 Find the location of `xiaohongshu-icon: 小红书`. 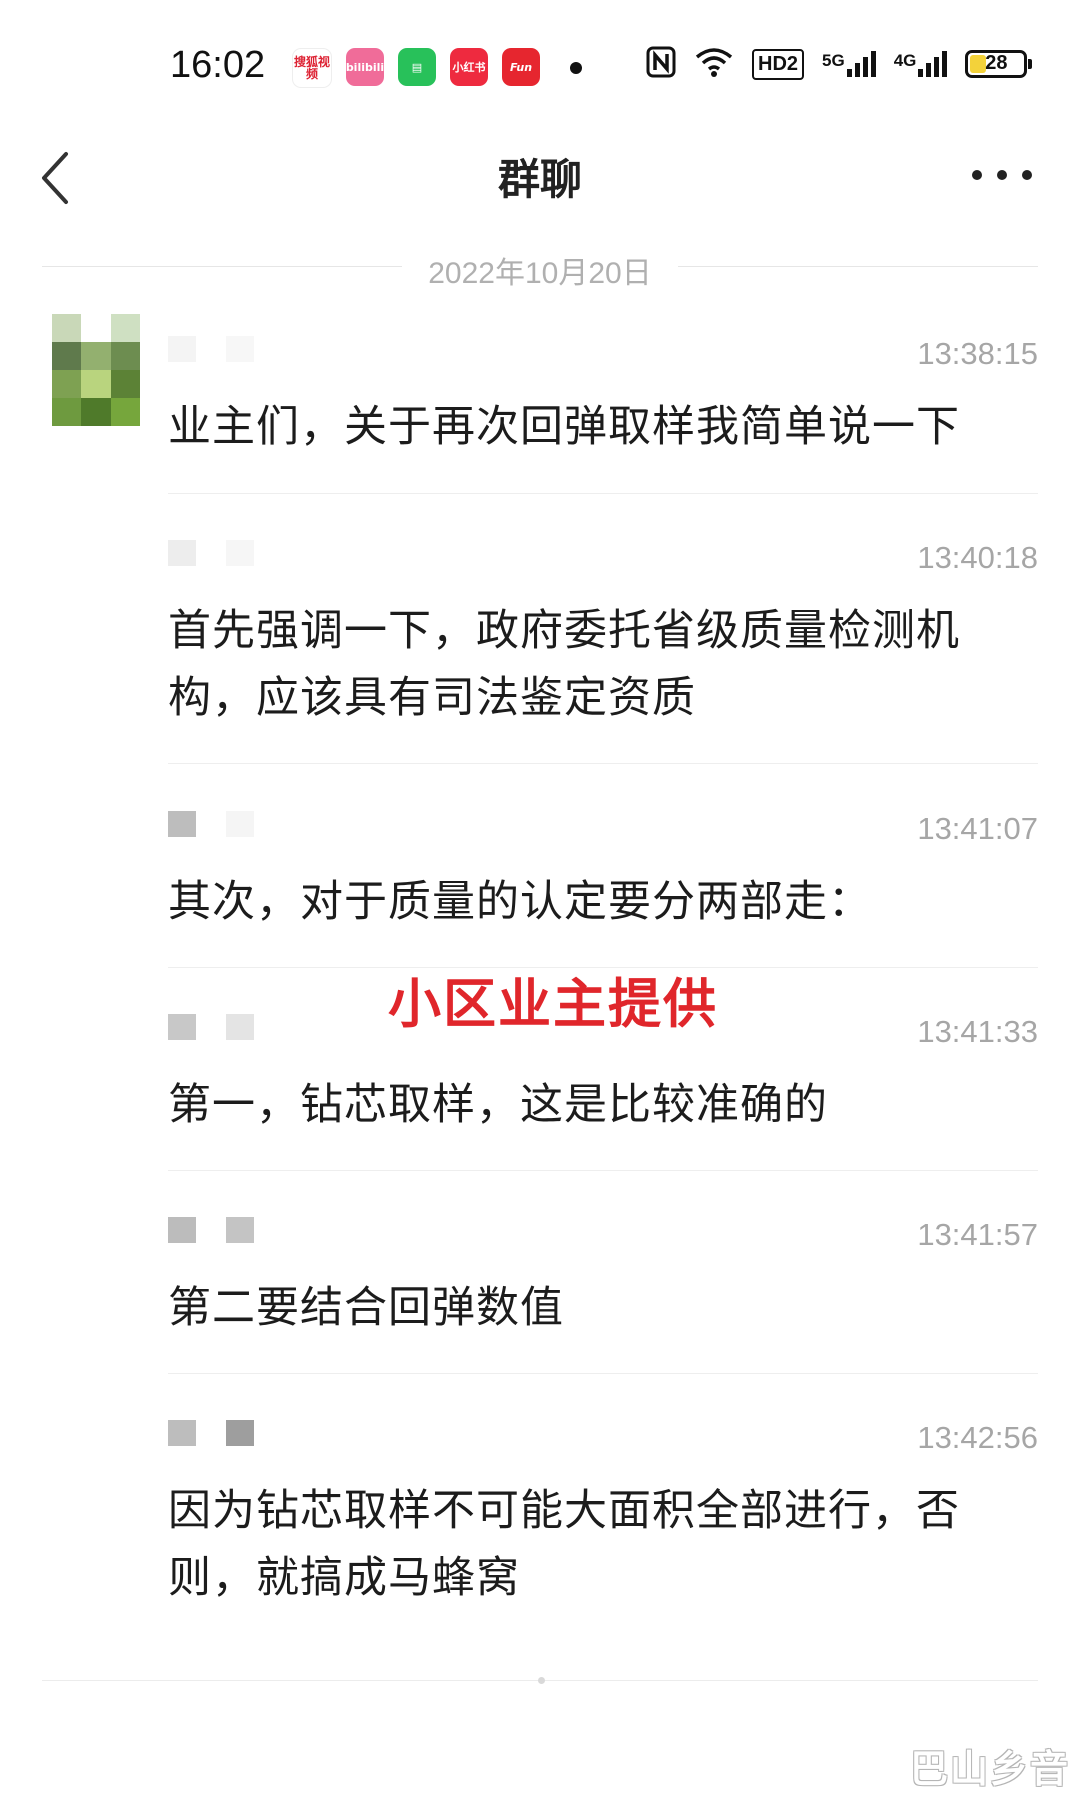

xiaohongshu-icon: 小红书 is located at coordinates (469, 67).